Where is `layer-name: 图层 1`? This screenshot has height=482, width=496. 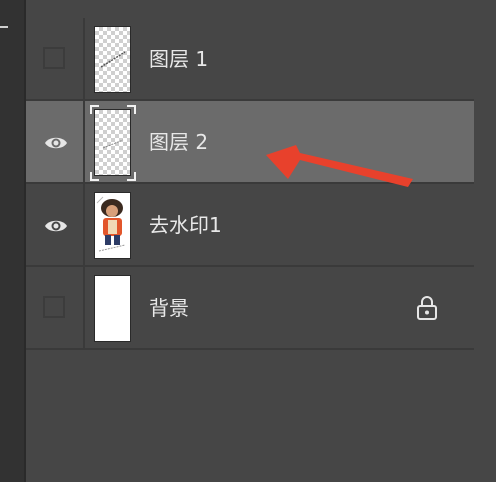 layer-name: 图层 1 is located at coordinates (178, 59).